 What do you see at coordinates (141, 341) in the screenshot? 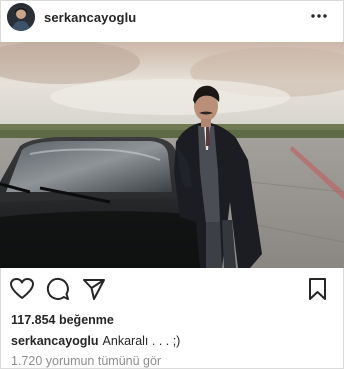
I see `caption-text: Ankaralı . . . ;)` at bounding box center [141, 341].